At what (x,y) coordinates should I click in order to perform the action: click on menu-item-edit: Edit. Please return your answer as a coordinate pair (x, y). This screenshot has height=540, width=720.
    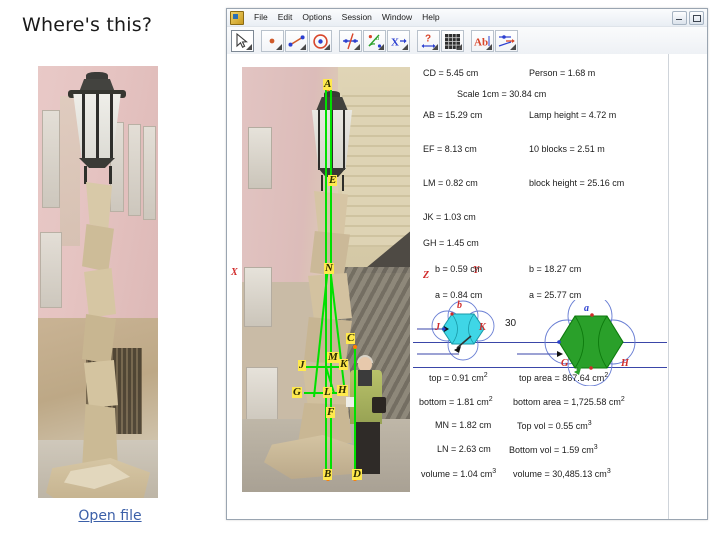
    Looking at the image, I should click on (285, 17).